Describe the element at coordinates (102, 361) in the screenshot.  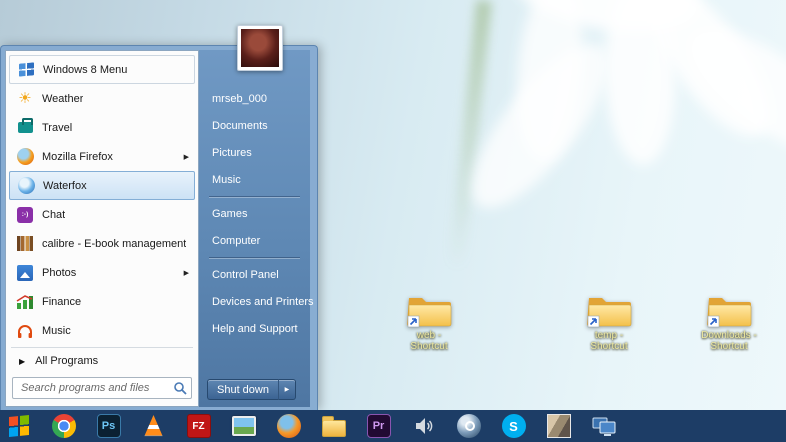
I see `all-programs-item: ▶ All Programs` at that location.